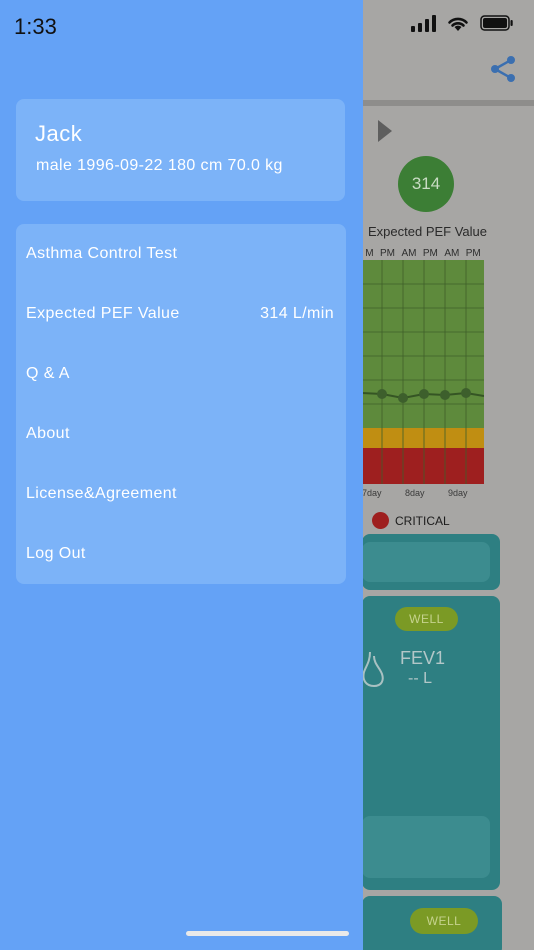 This screenshot has height=950, width=534. I want to click on menu-item-log-out: Log Out, so click(181, 554).